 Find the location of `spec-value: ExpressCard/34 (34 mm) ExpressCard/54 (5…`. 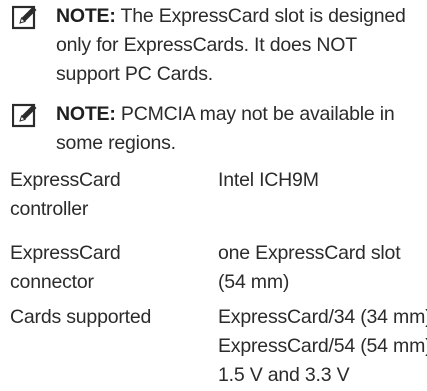

spec-value: ExpressCard/34 (34 mm) ExpressCard/54 (5… is located at coordinates (322, 346).